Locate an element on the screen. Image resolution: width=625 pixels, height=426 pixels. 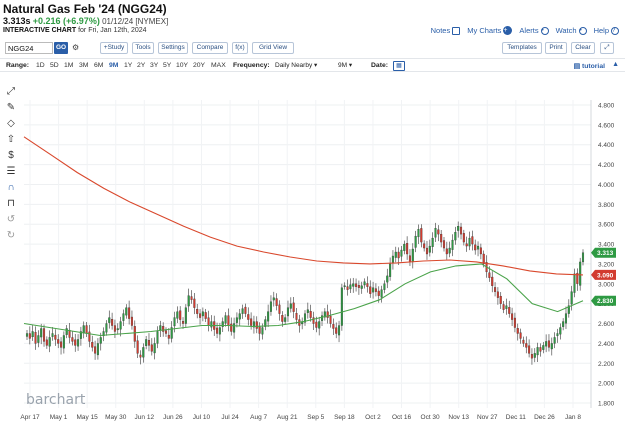
price-marker: 3.313 is located at coordinates (603, 252).